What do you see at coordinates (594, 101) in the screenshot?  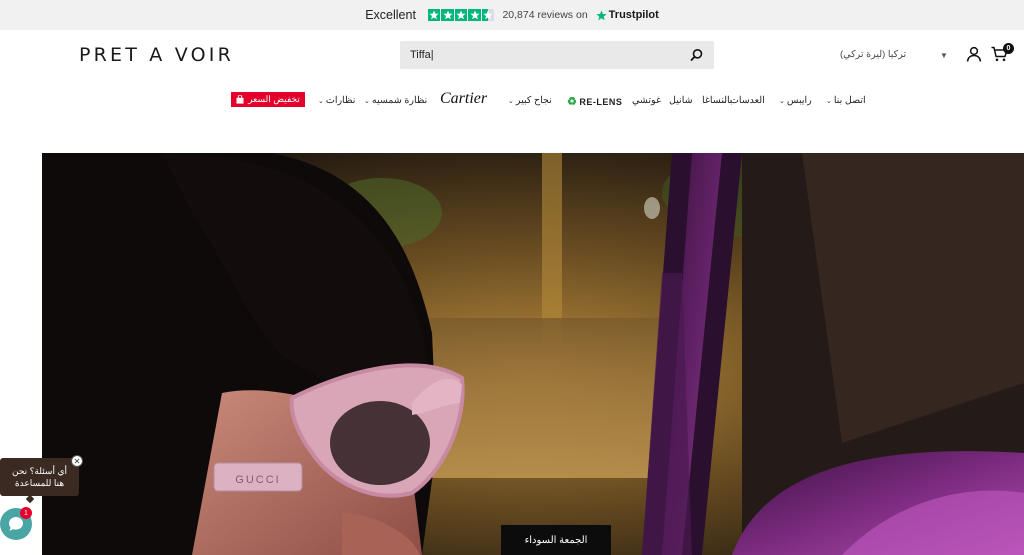 I see `nav-item-relens: ♻ RE-LENS` at bounding box center [594, 101].